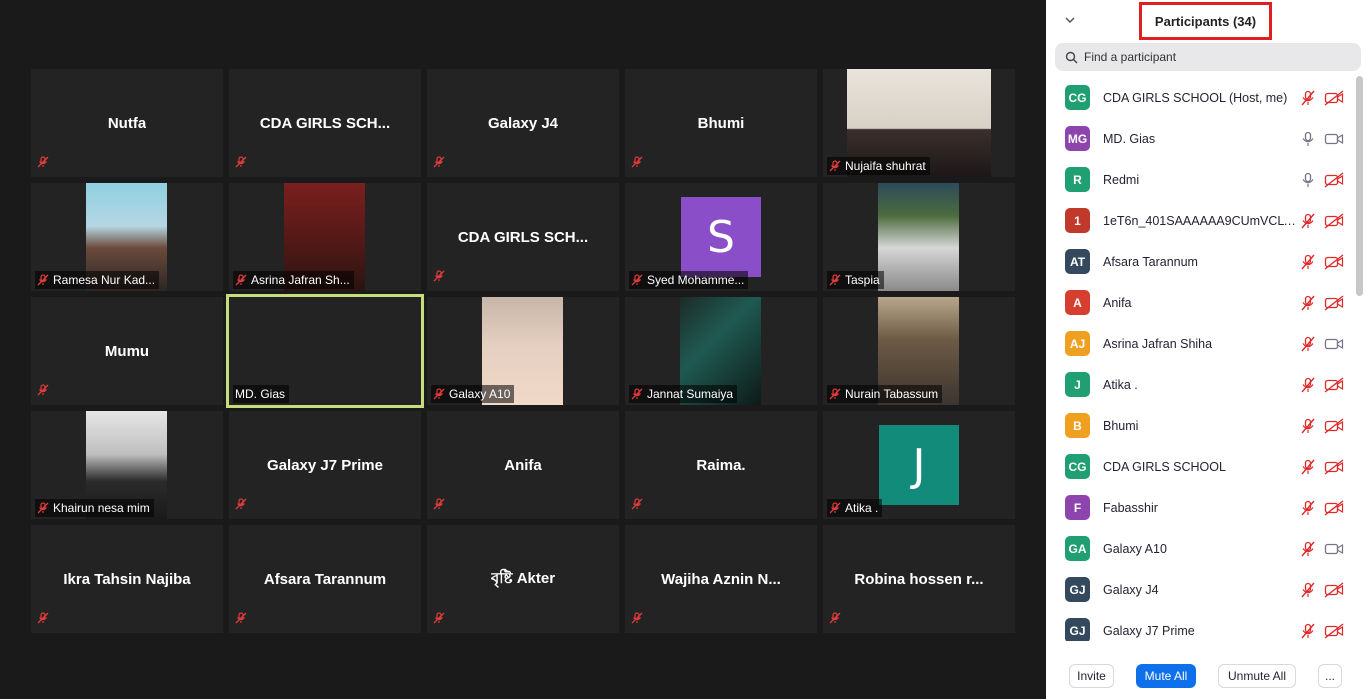  What do you see at coordinates (523, 123) in the screenshot?
I see `video-tile: Galaxy J4` at bounding box center [523, 123].